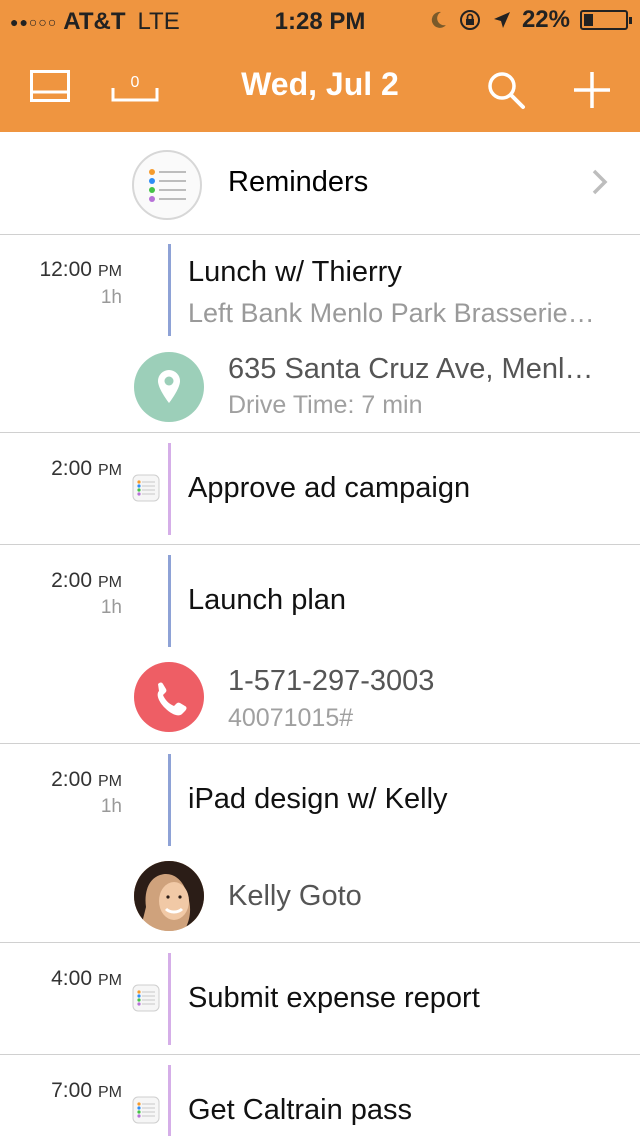  Describe the element at coordinates (331, 681) in the screenshot. I see `phone-number: 1-571-297-3003` at that location.